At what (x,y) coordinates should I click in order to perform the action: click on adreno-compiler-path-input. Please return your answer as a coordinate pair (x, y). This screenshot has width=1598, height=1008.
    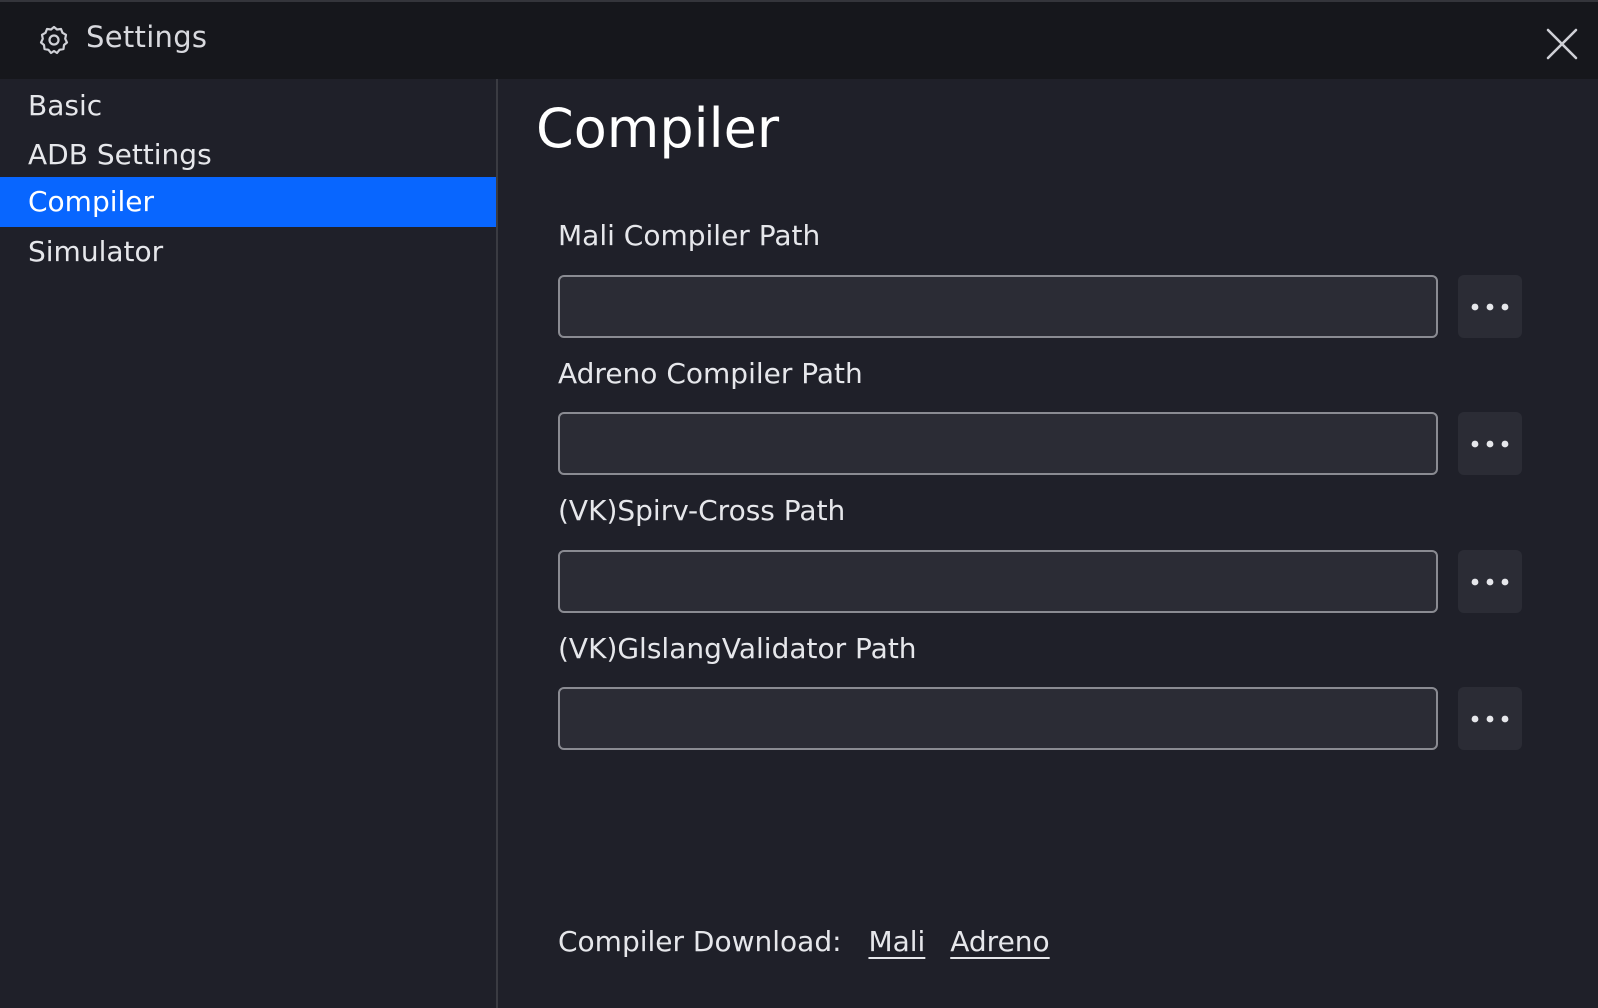
    Looking at the image, I should click on (998, 443).